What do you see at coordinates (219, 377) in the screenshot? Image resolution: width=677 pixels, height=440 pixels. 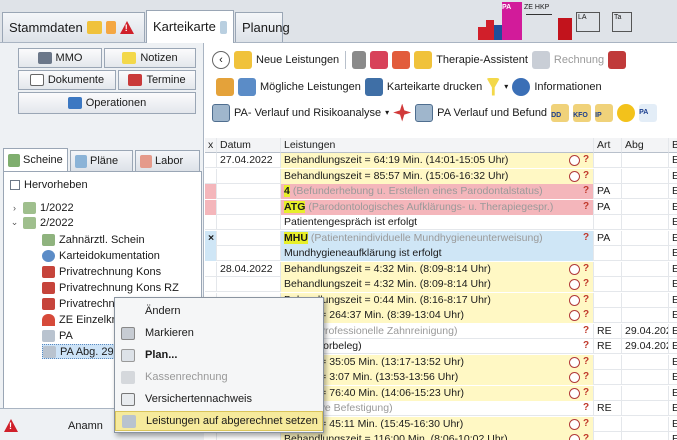 I see `menu-item-kassenrechnung: Kassenrechnung` at bounding box center [219, 377].